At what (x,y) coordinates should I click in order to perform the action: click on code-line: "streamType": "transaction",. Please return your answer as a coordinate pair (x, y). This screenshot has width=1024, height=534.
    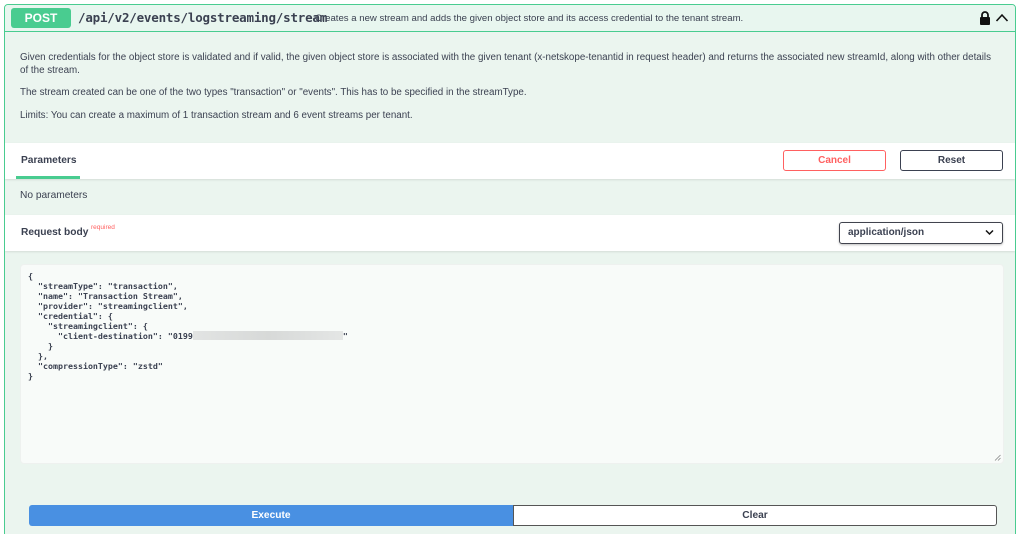
    Looking at the image, I should click on (103, 285).